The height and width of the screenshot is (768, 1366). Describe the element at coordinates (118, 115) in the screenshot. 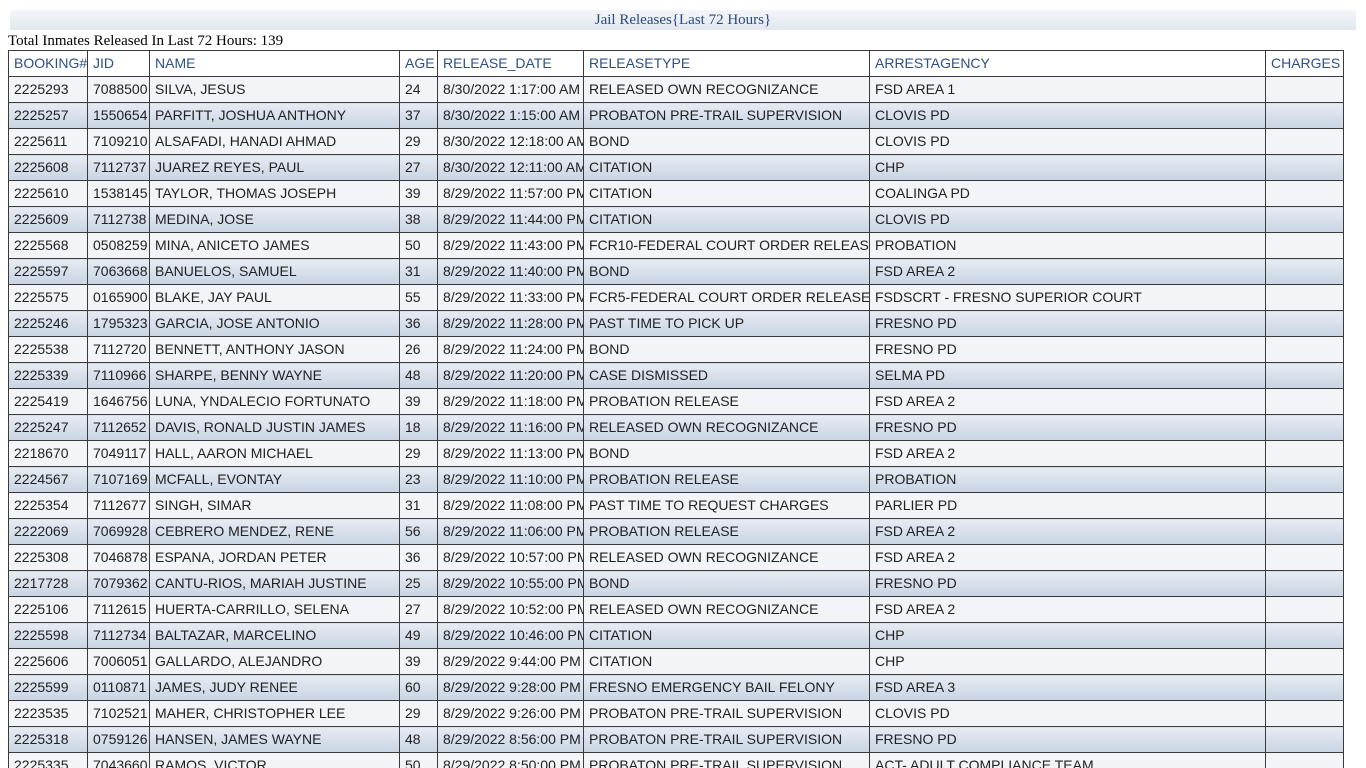

I see `jid-cell: 1550654` at that location.